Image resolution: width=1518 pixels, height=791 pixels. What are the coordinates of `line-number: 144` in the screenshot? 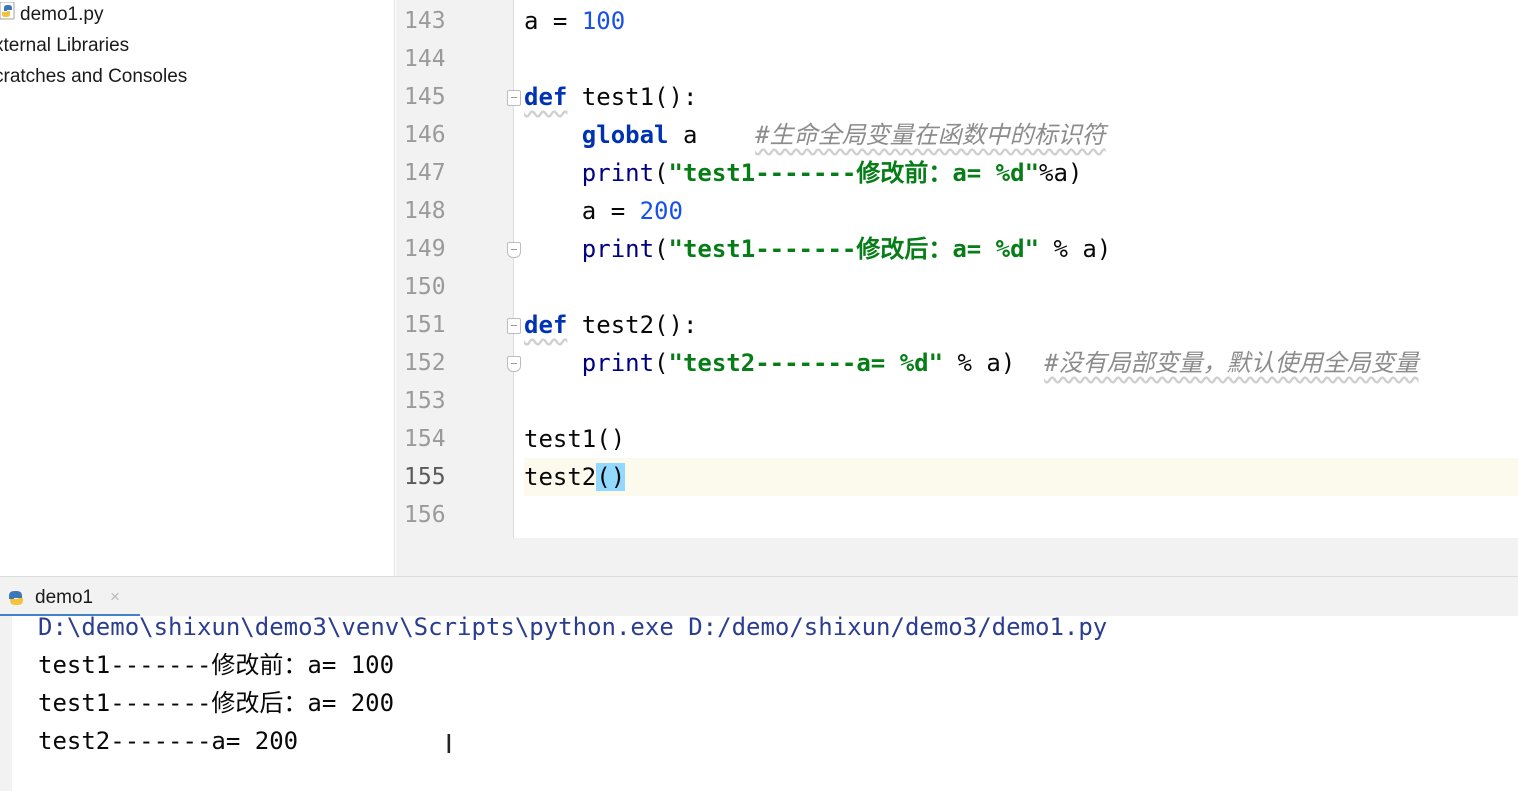 It's located at (425, 59).